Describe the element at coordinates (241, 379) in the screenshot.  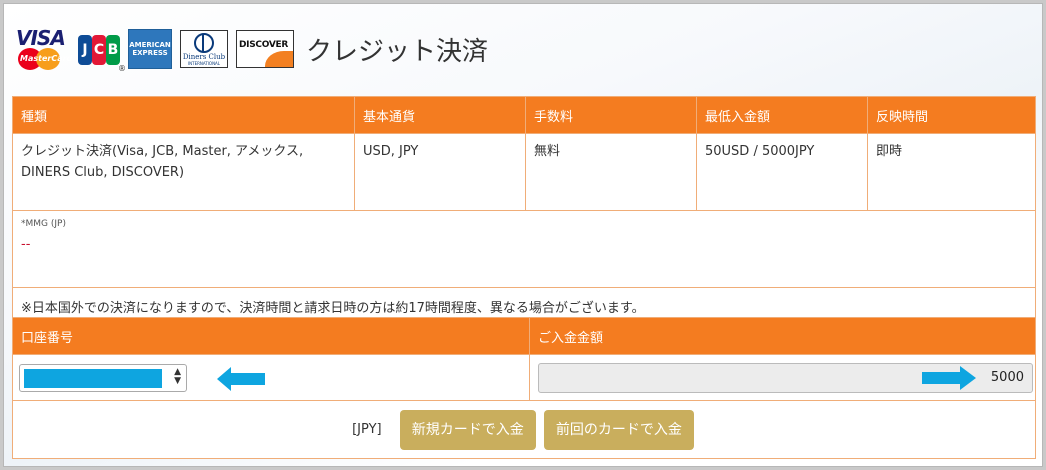
I see `arrow-left-icon` at that location.